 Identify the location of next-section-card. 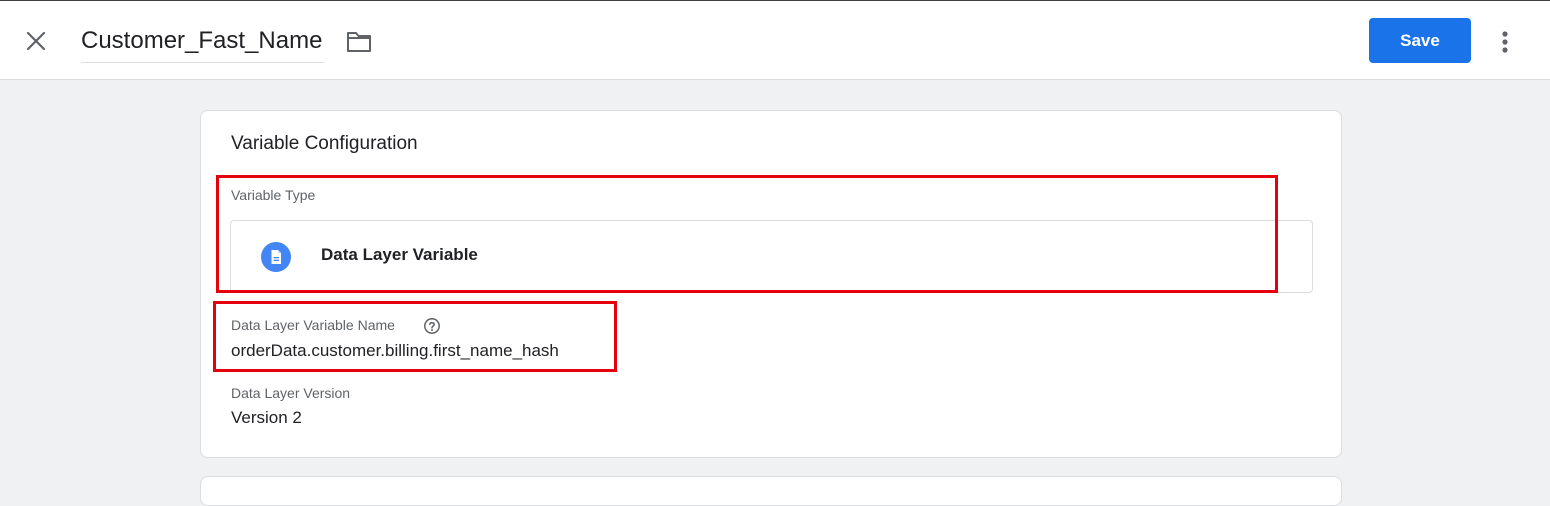
(771, 491).